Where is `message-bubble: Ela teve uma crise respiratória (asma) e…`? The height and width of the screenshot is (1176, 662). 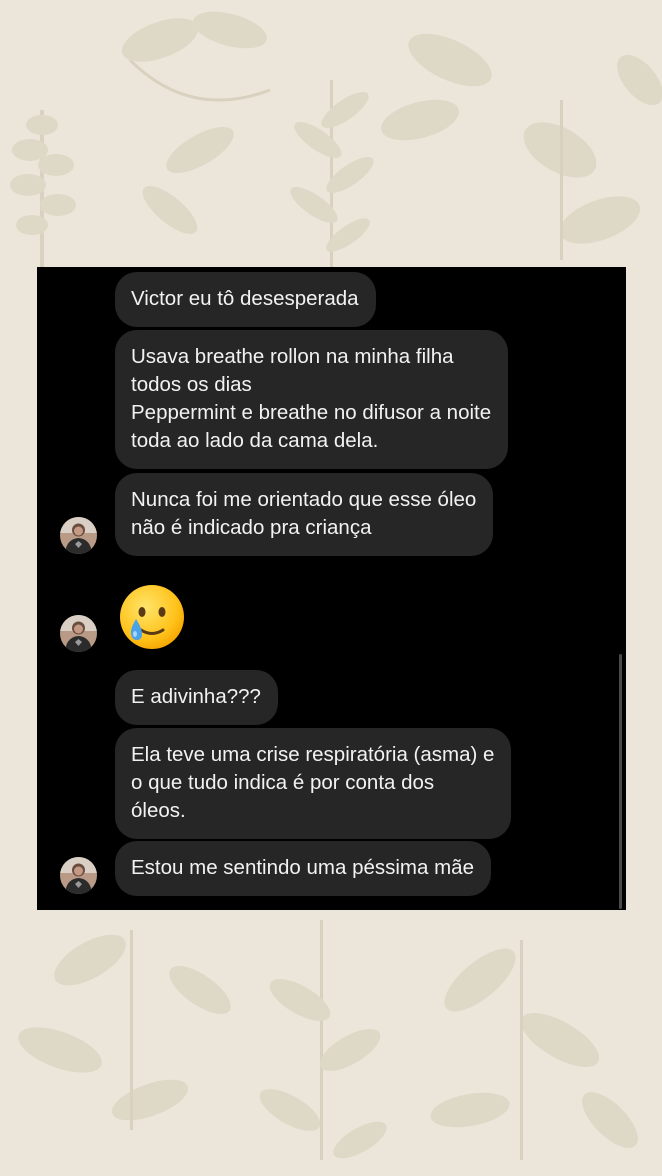
message-bubble: Ela teve uma crise respiratória (asma) e… is located at coordinates (313, 783).